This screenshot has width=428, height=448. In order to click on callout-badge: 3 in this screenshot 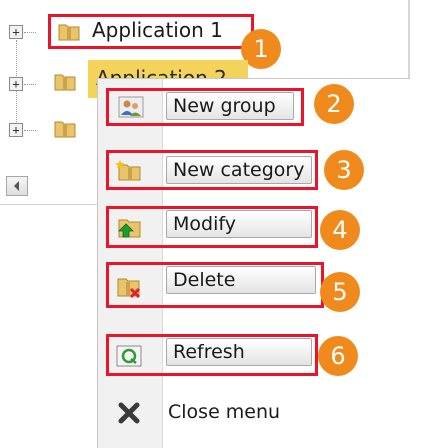, I will do `click(344, 170)`.